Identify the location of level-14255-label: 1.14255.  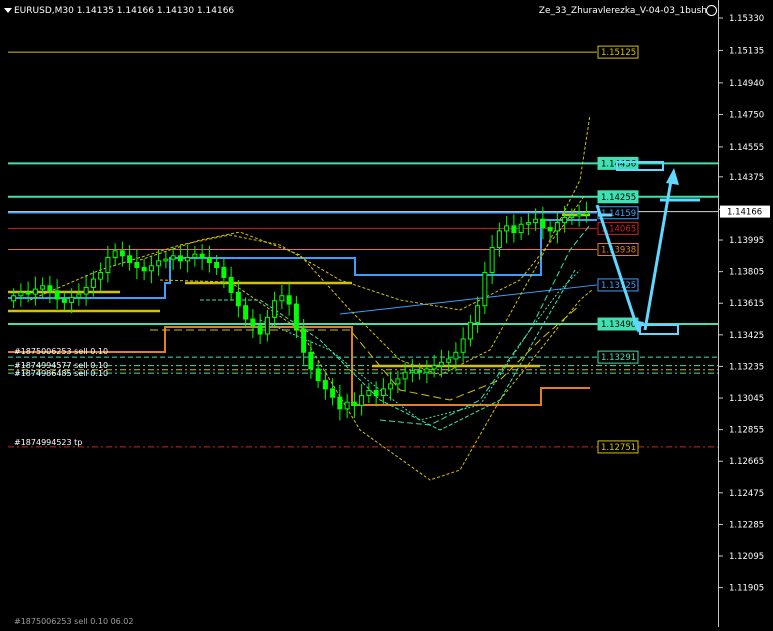
(618, 198).